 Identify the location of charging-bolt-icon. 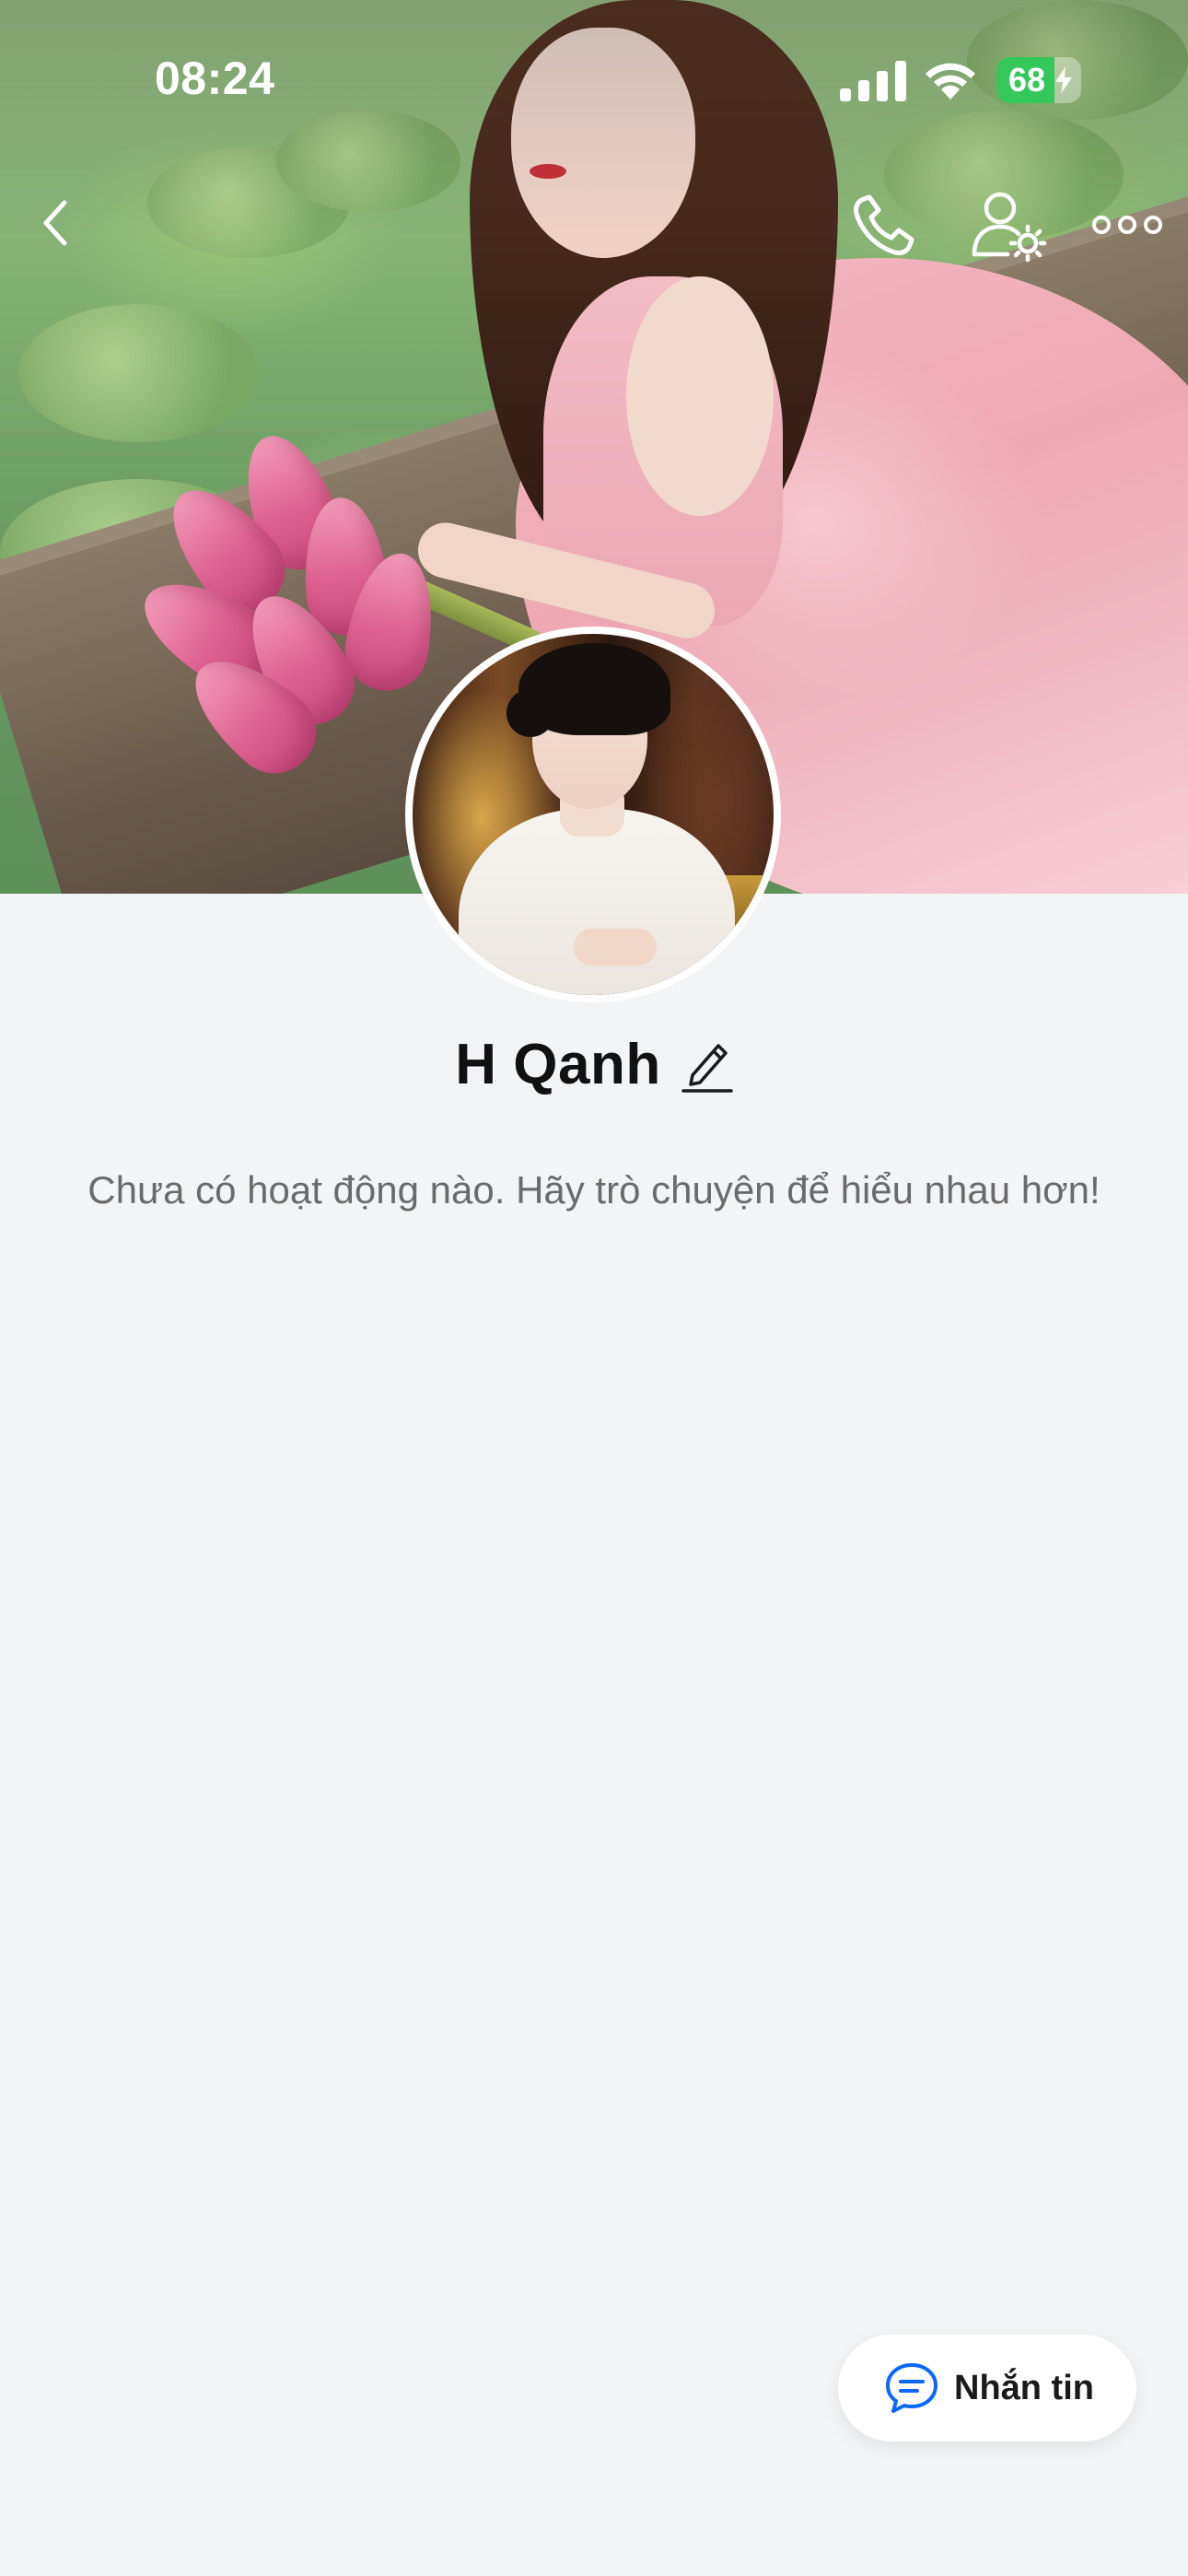
(1063, 80).